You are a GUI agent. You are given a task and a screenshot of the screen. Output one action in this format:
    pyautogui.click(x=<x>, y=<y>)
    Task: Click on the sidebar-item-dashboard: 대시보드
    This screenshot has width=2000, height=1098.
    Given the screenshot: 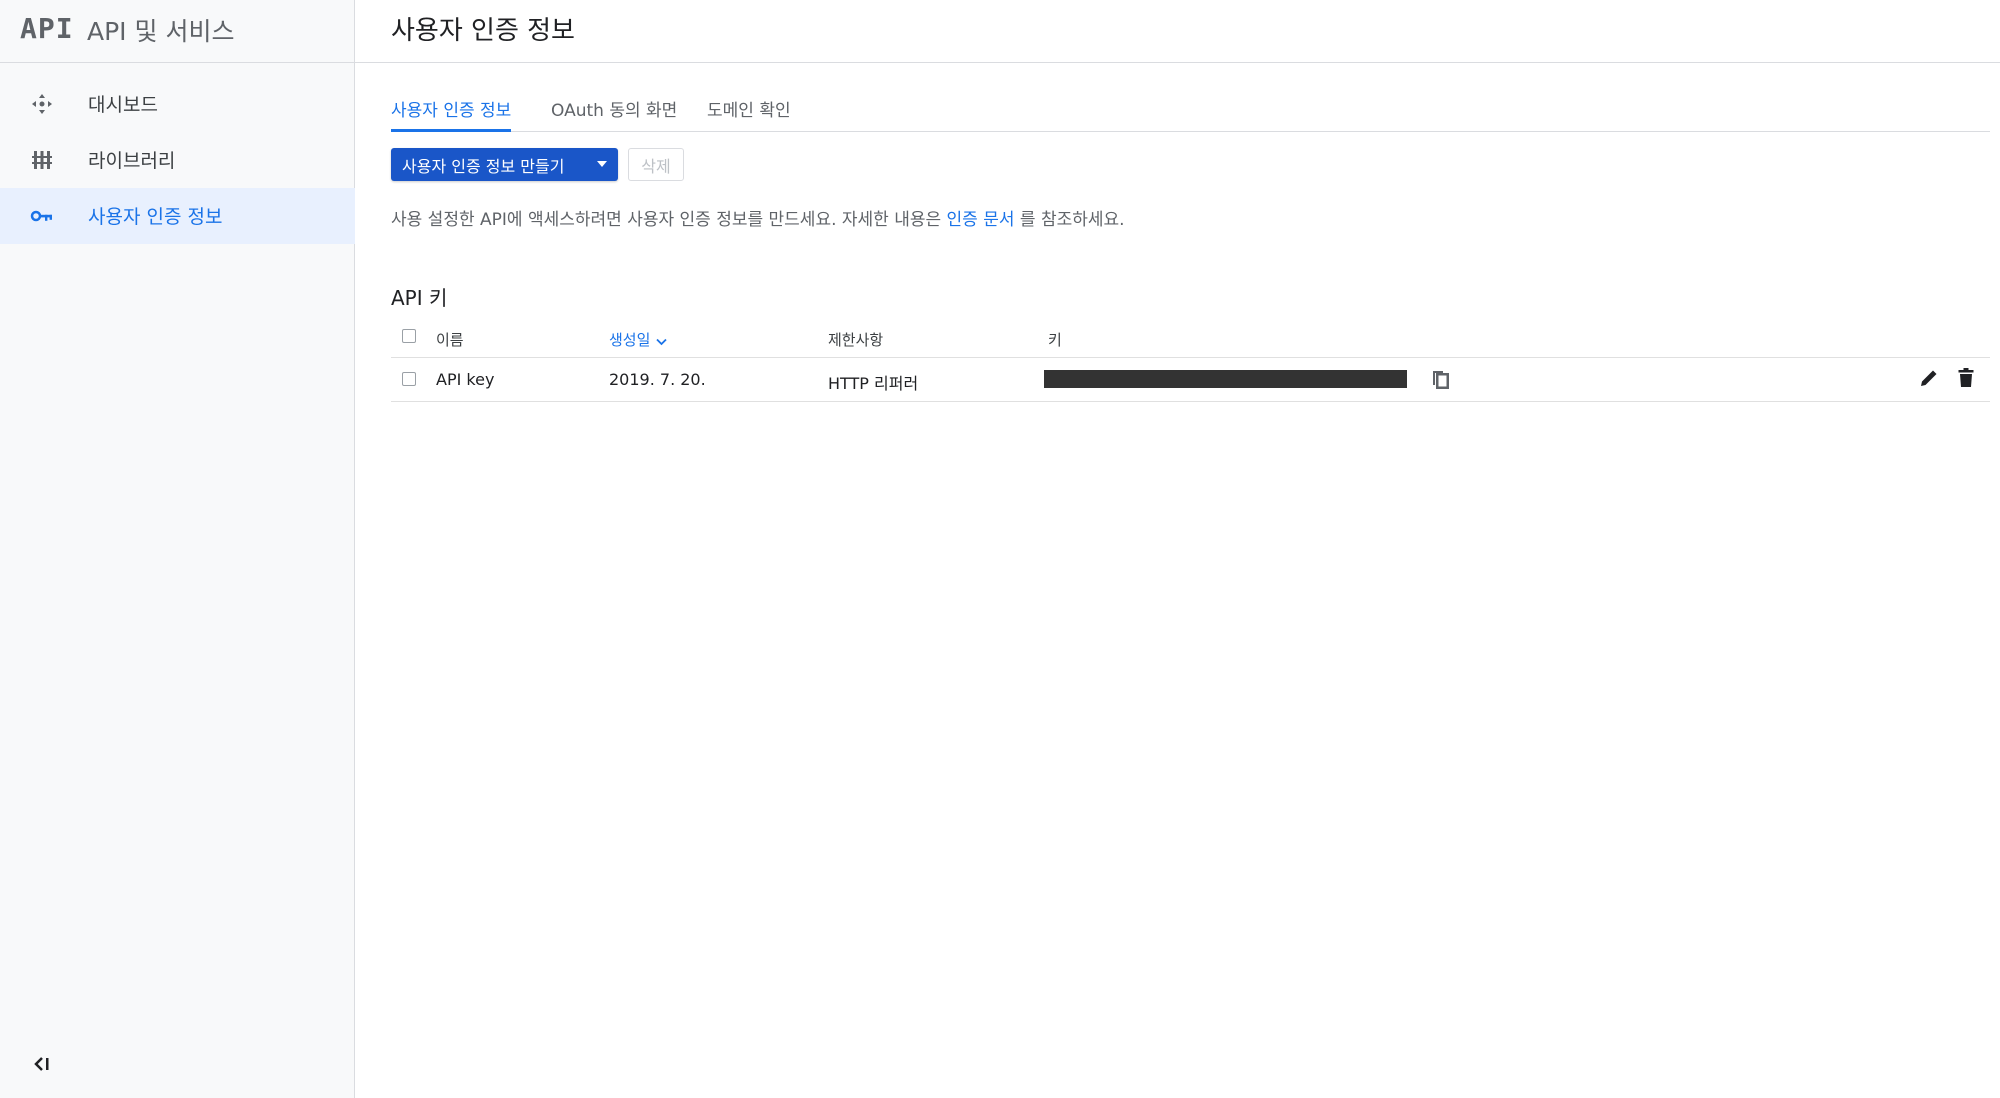 What is the action you would take?
    pyautogui.click(x=177, y=104)
    